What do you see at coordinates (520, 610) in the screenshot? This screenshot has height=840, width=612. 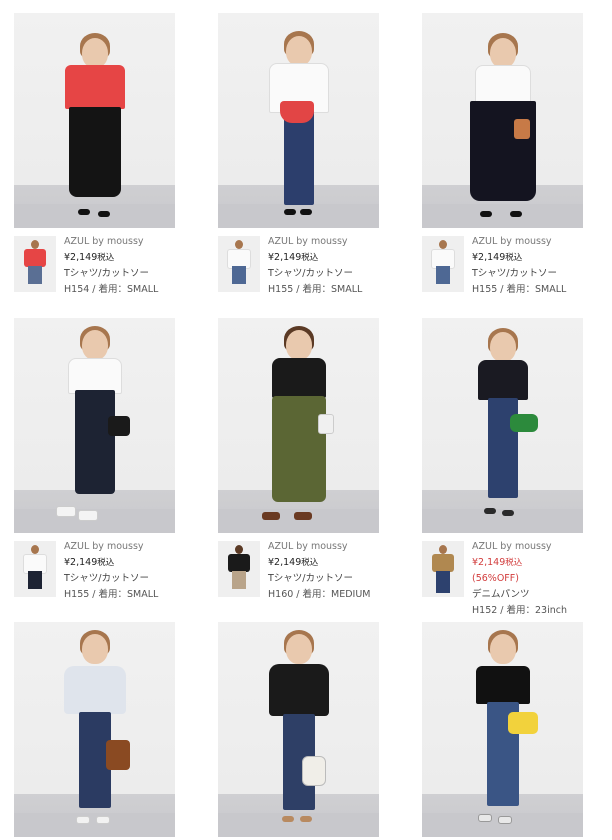 I see `size-info: H152 / 着用：23inch` at bounding box center [520, 610].